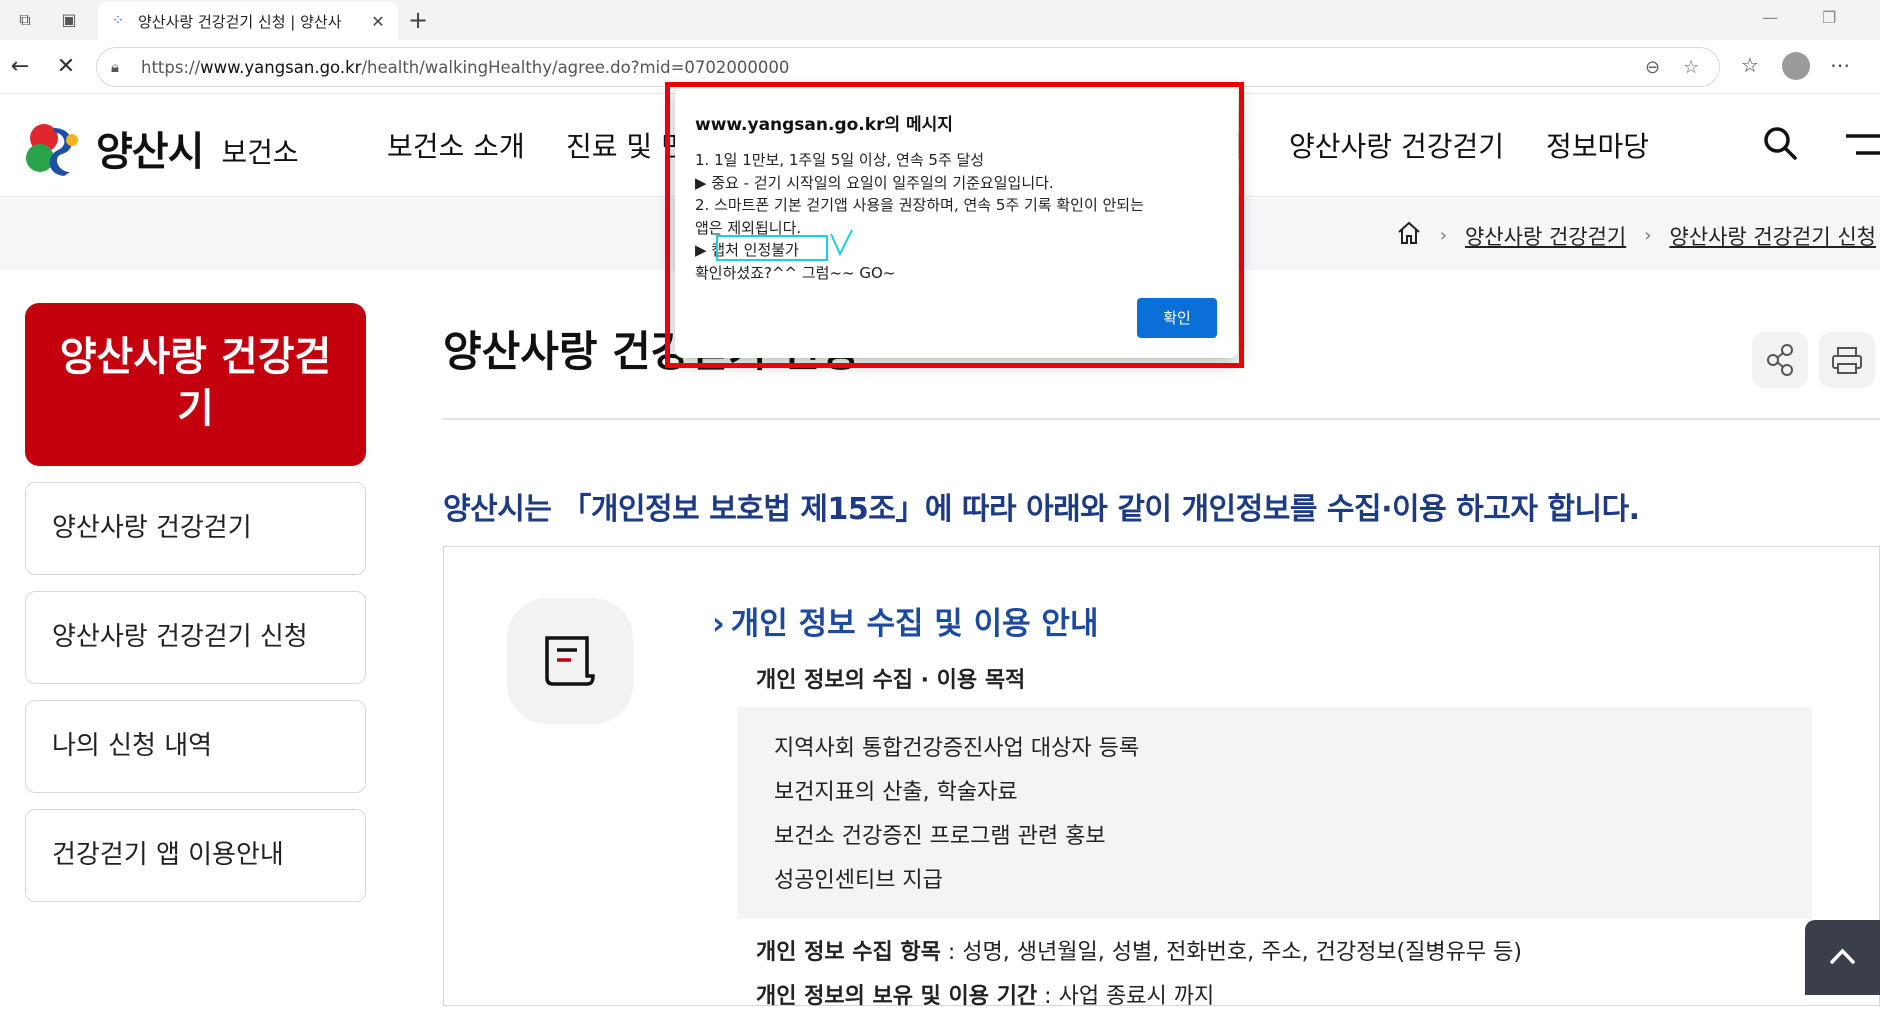 The image size is (1880, 1010). Describe the element at coordinates (195, 855) in the screenshot. I see `sidebar-item-app-guide: 건강걷기 앱 이용안내` at that location.